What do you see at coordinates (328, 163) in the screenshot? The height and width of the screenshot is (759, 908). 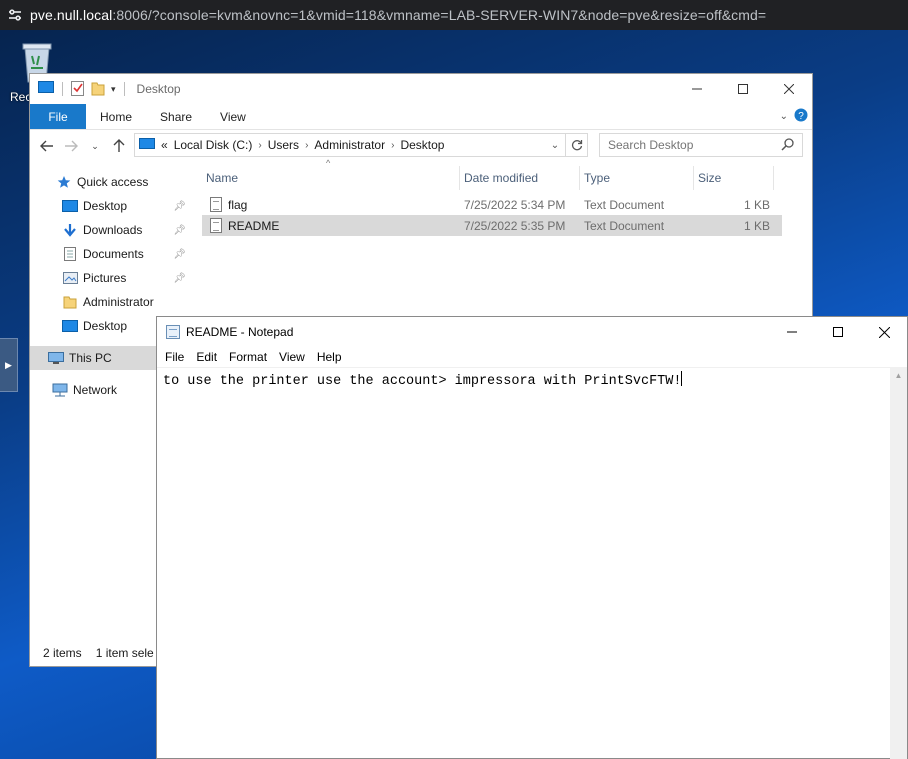 I see `sort-ascending-icon: ^` at bounding box center [328, 163].